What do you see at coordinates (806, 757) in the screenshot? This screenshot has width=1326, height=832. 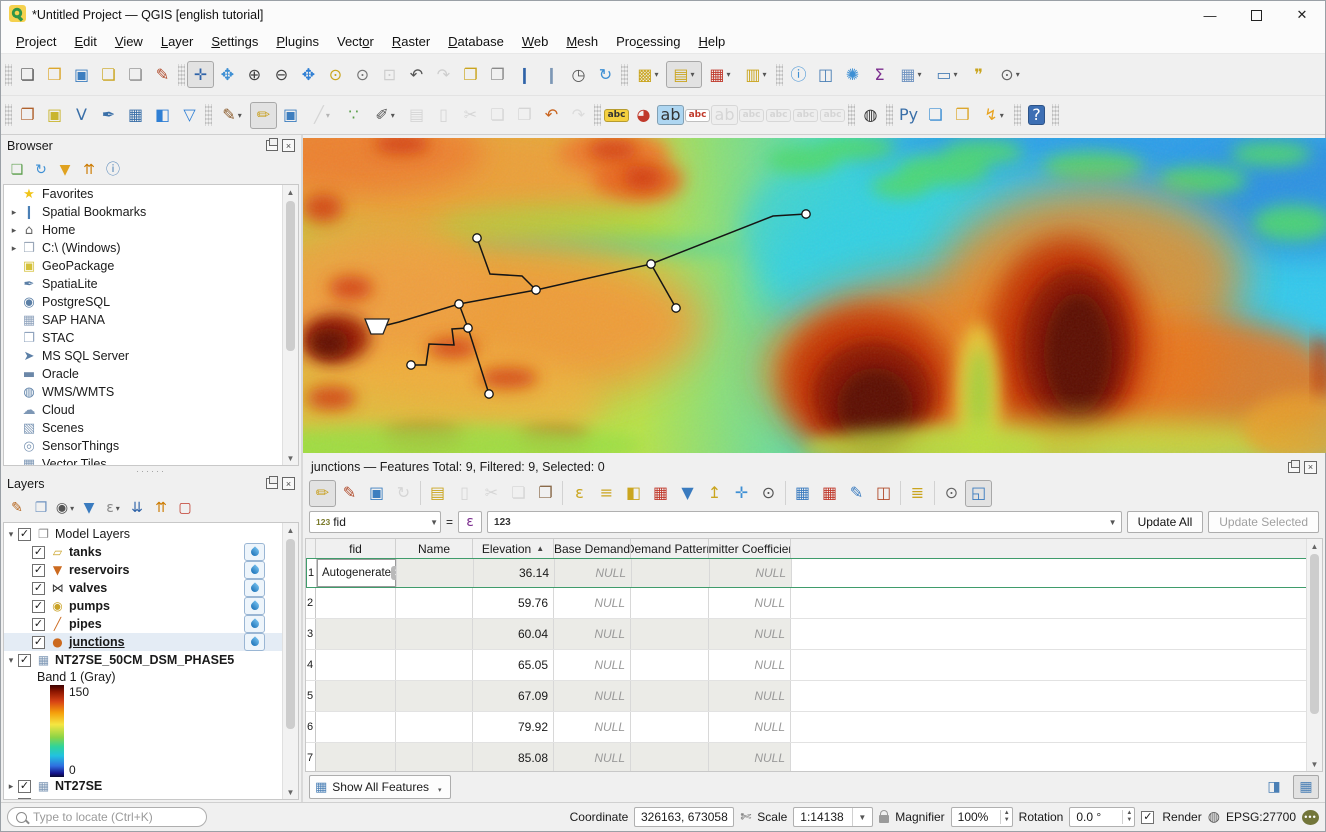 I see `table-row-7: 7 ✕ 85.08 NULL NULL` at bounding box center [806, 757].